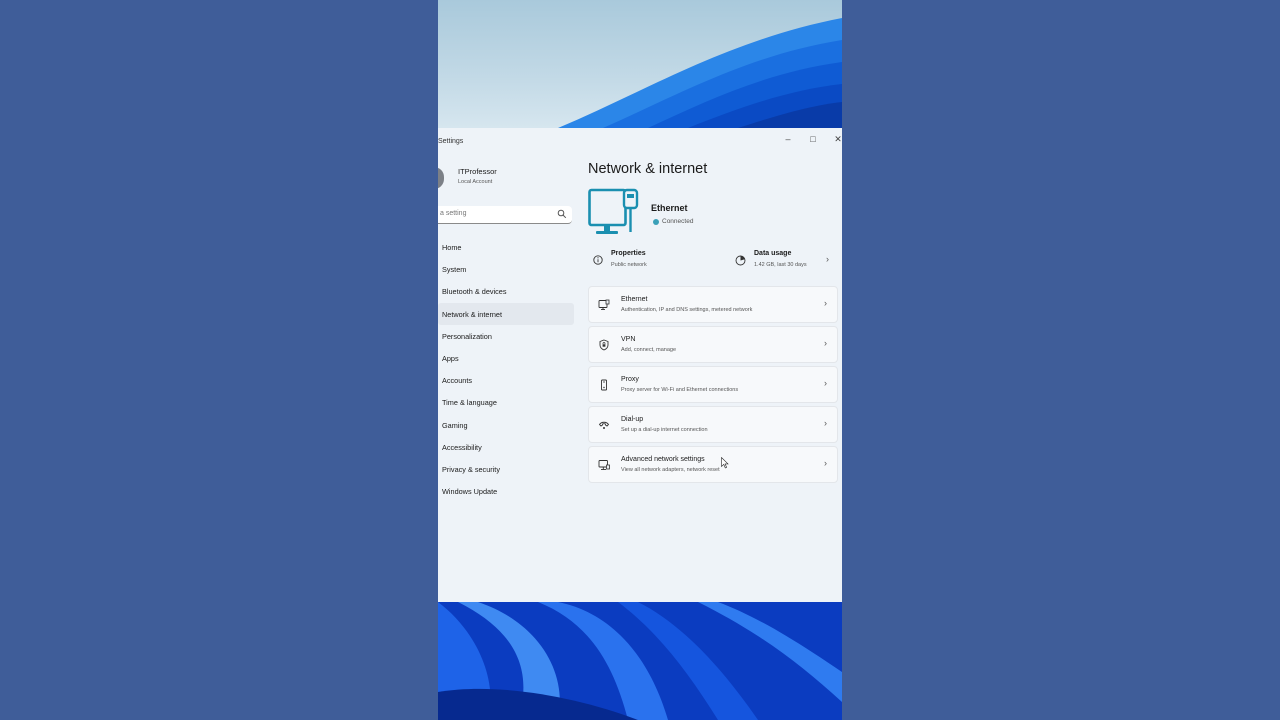  Describe the element at coordinates (474, 292) in the screenshot. I see `sidebar-item-label: Bluetooth & devices` at that location.